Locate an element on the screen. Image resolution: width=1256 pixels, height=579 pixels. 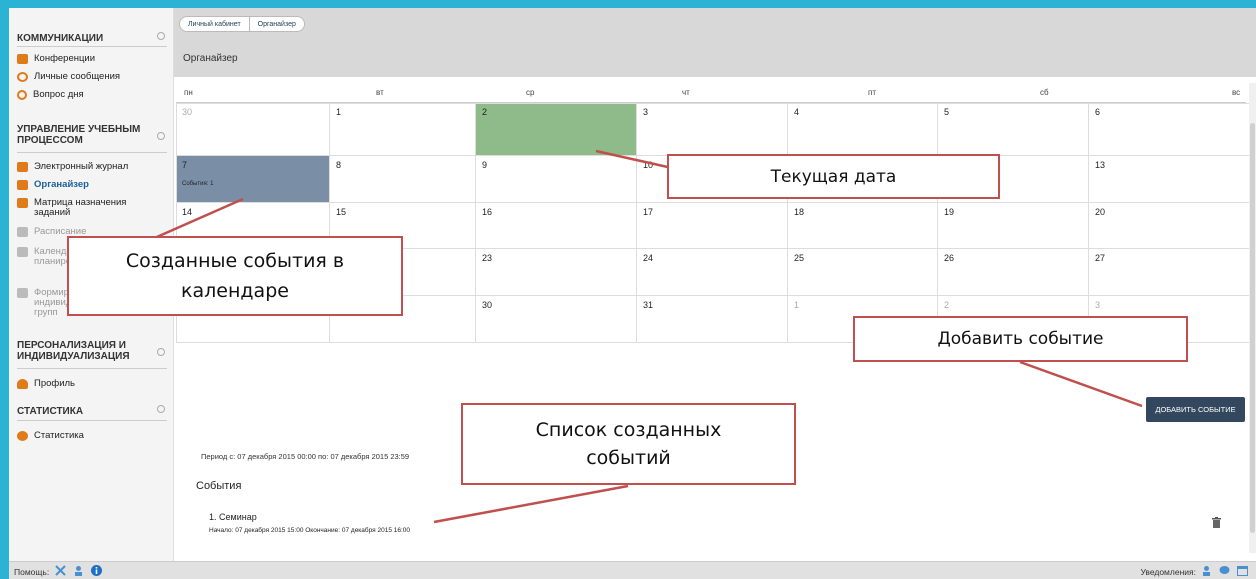
weekday-label: пн is located at coordinates (188, 92).